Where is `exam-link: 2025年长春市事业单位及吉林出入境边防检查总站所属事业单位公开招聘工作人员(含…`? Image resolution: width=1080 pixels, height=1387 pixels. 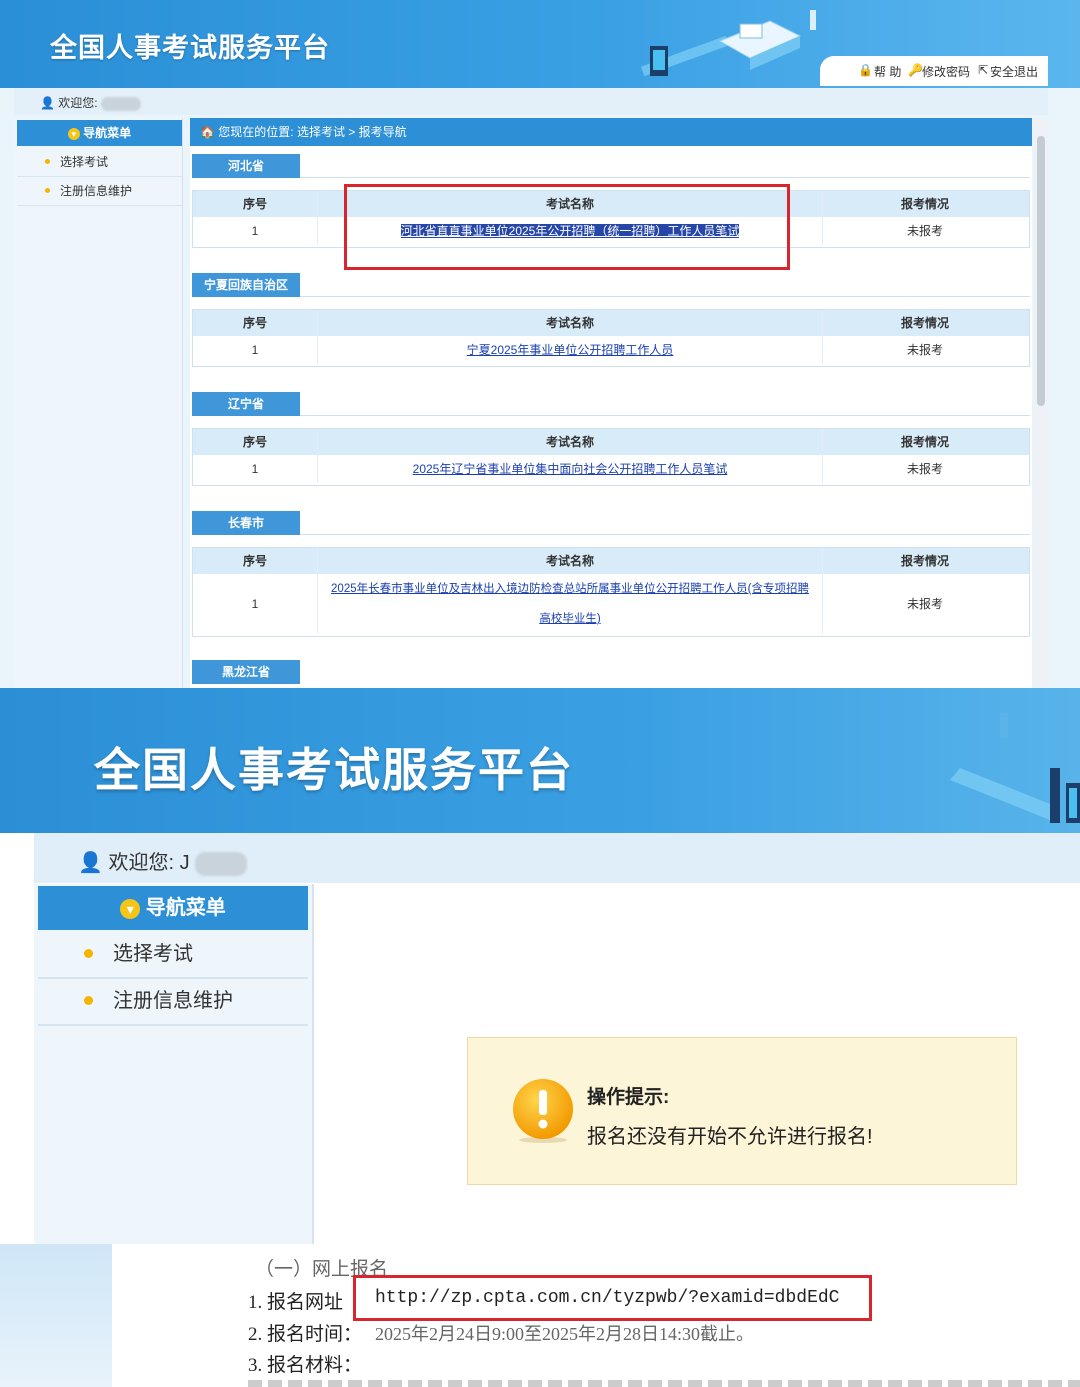
exam-link: 2025年长春市事业单位及吉林出入境边防检查总站所属事业单位公开招聘工作人员(含… is located at coordinates (570, 589).